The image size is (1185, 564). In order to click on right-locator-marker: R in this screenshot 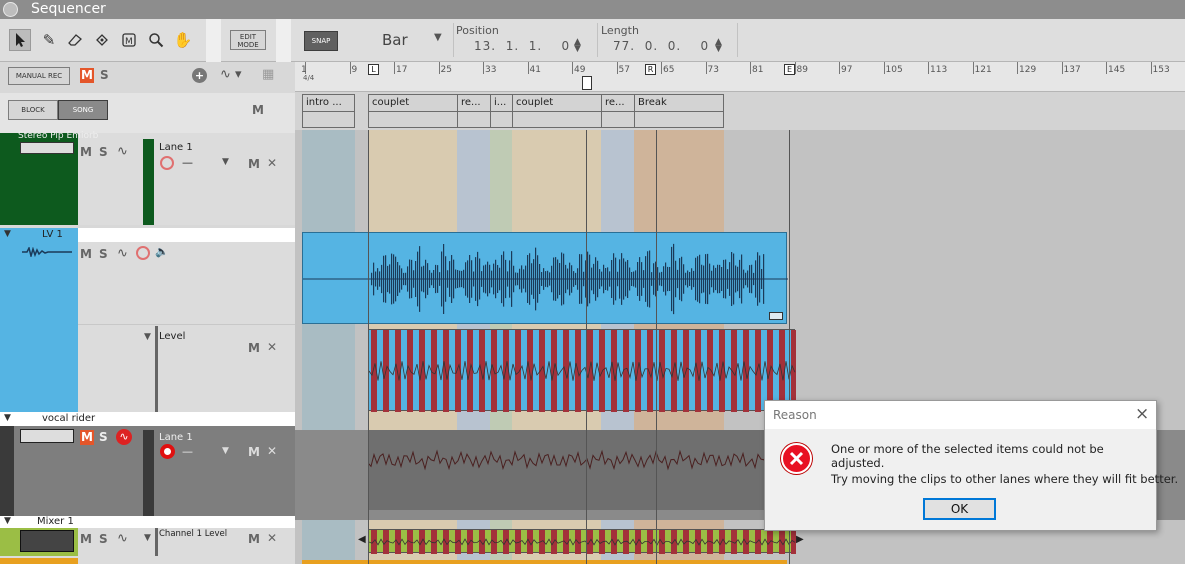, I will do `click(650, 69)`.